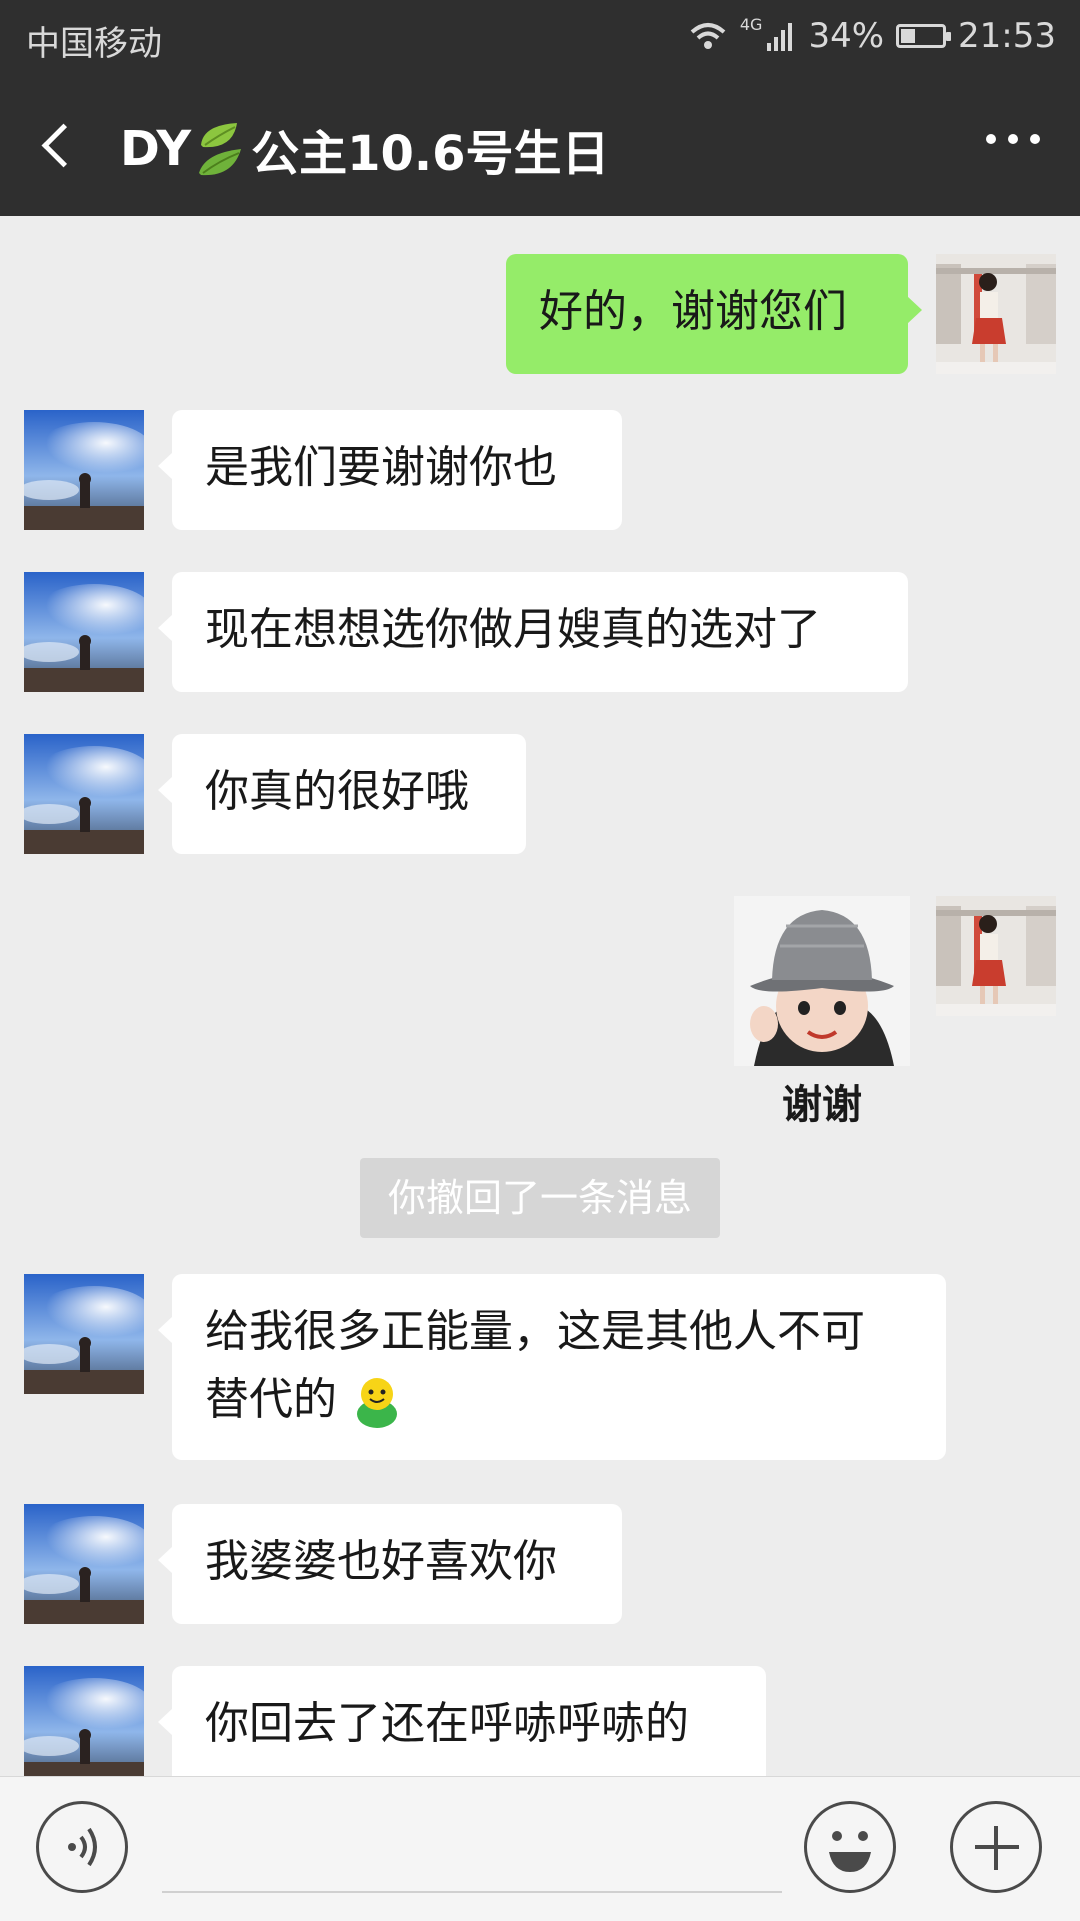  I want to click on message-bubble-incoming: 你真的很好哦, so click(342, 794).